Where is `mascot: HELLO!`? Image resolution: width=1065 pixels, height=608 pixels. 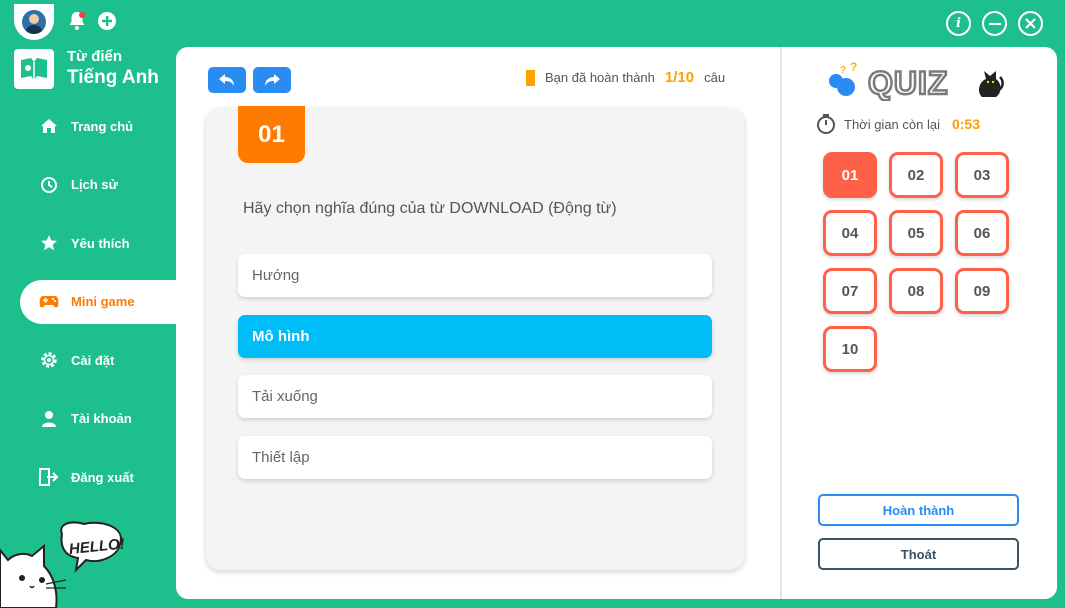 mascot: HELLO! is located at coordinates (65, 564).